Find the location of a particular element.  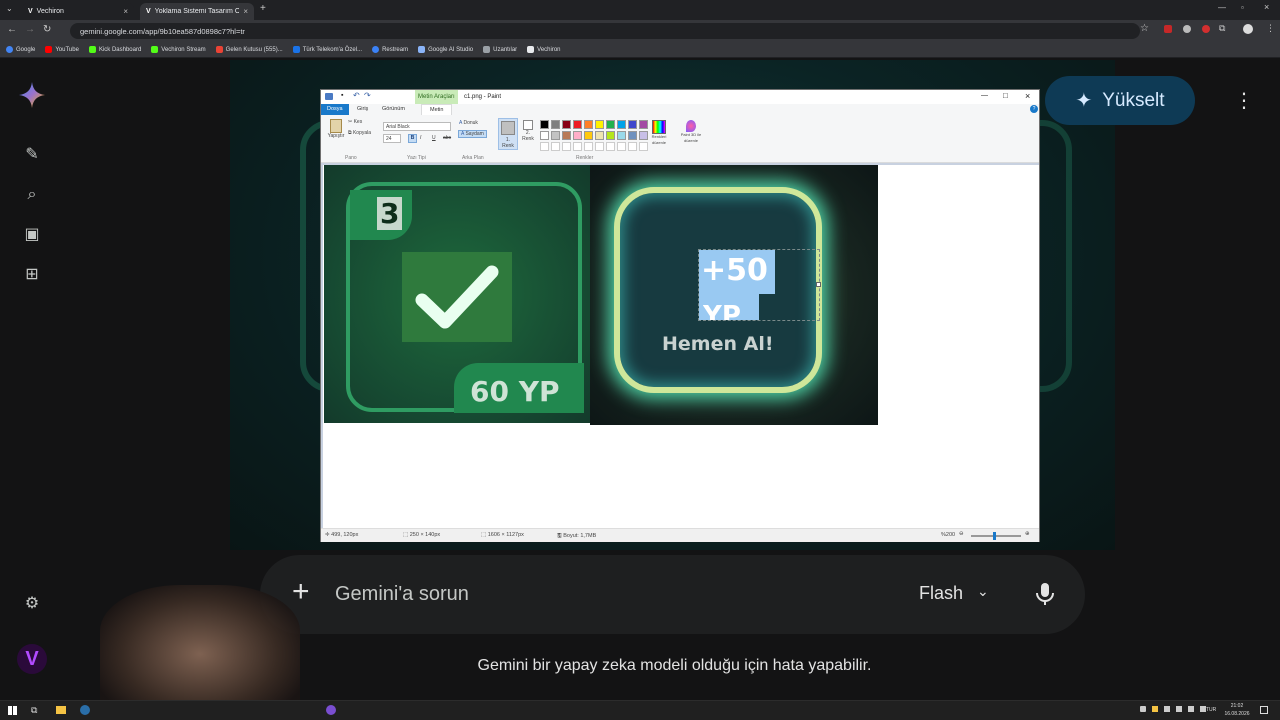

bookmark-extensions: Uzantılar is located at coordinates (500, 49).